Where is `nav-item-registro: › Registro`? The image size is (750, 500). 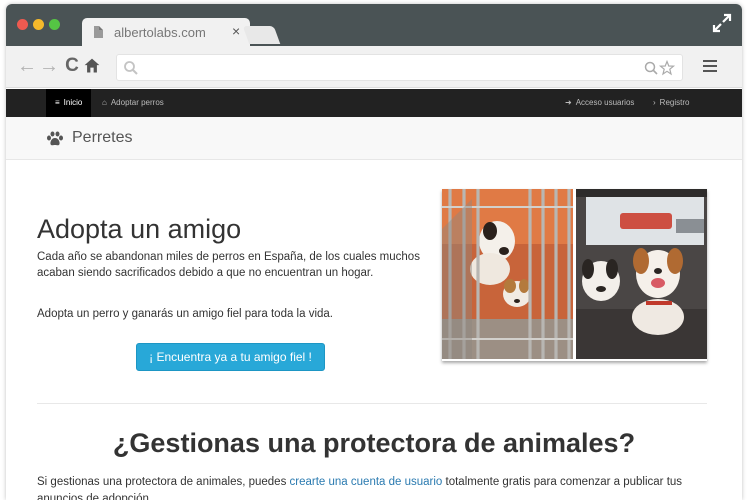 nav-item-registro: › Registro is located at coordinates (671, 103).